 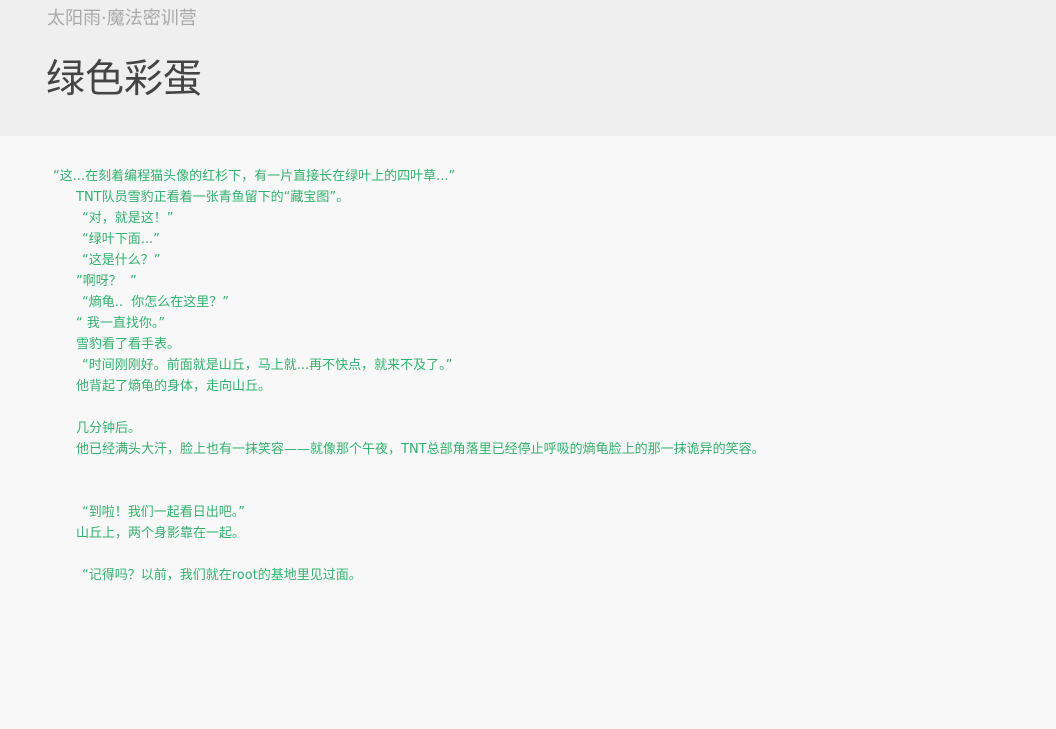 I want to click on story-paragraph: 几分钟后。, so click(x=109, y=428).